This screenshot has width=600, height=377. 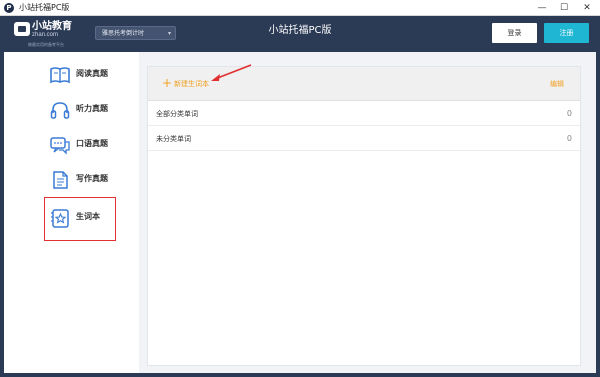 I want to click on plus-icon: +, so click(x=167, y=83).